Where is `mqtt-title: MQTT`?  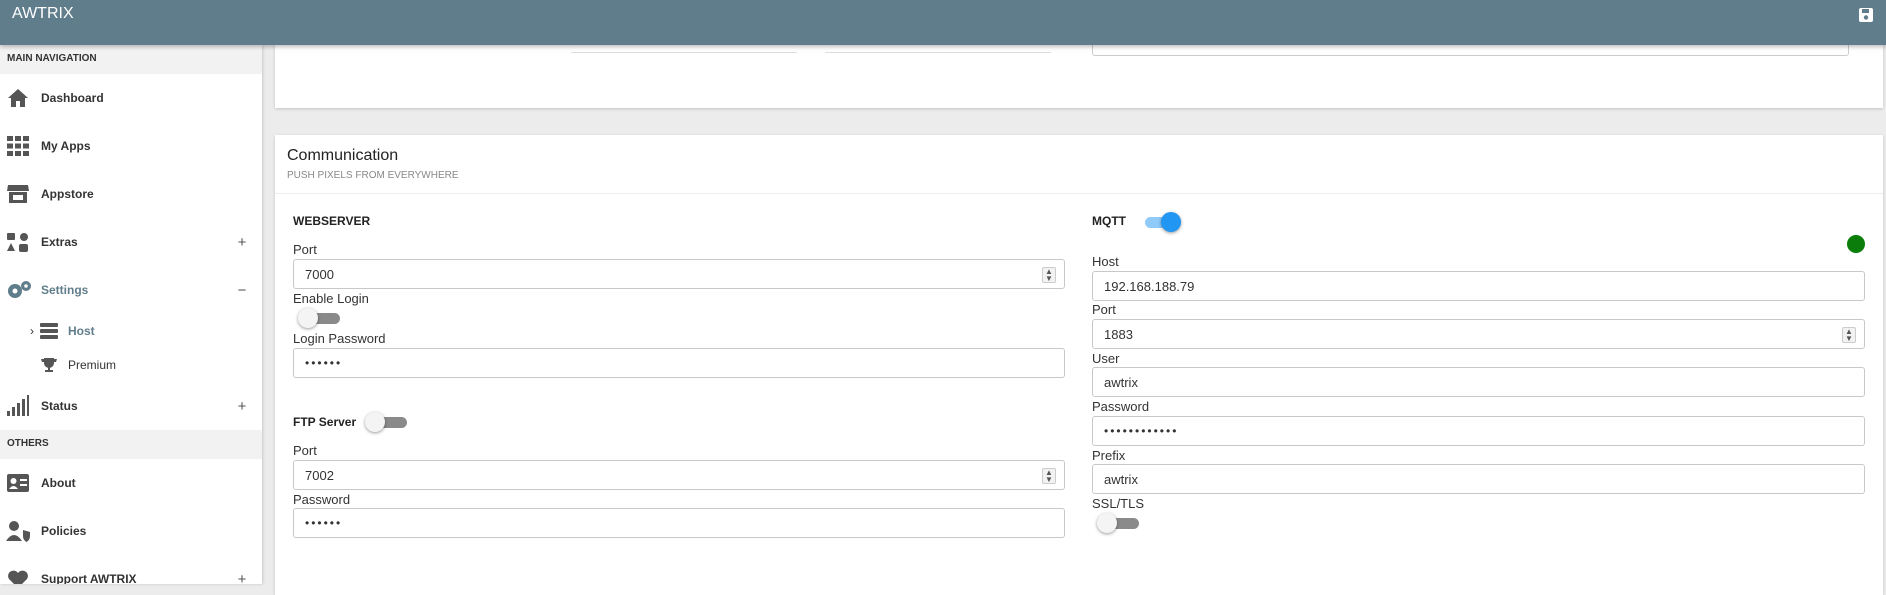 mqtt-title: MQTT is located at coordinates (1109, 221).